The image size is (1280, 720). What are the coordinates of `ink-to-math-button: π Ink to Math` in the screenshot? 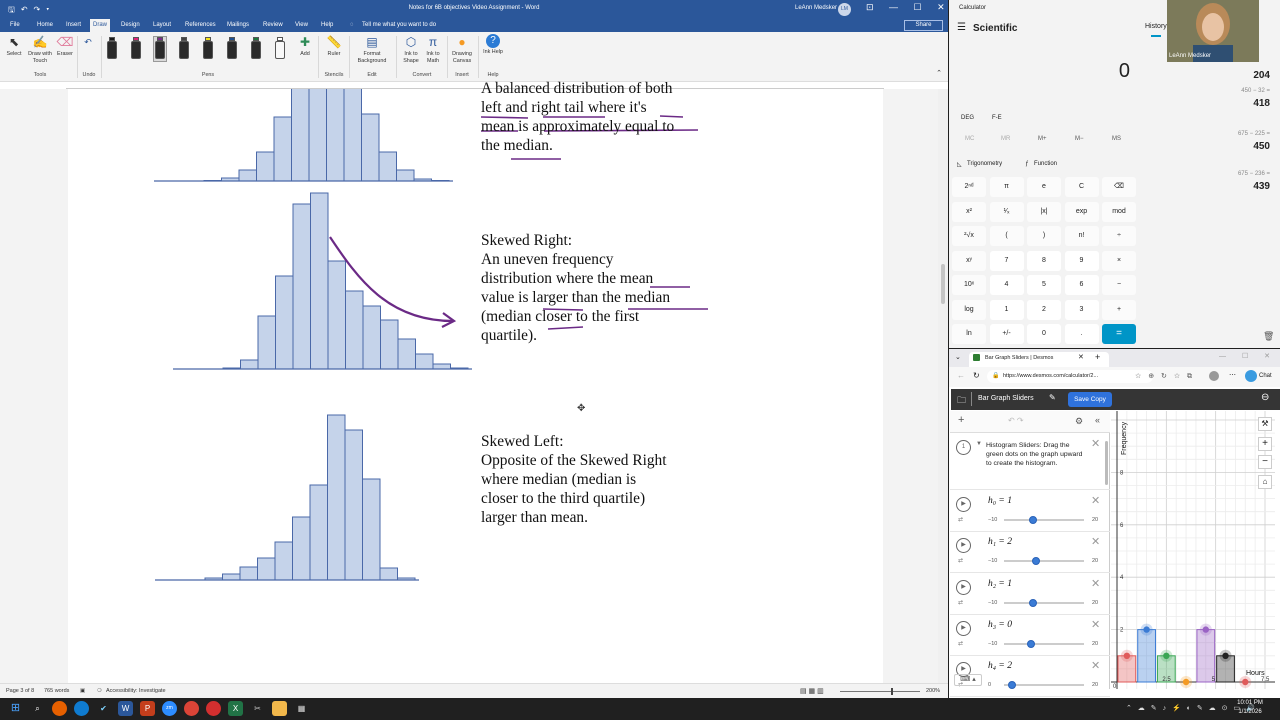 It's located at (433, 49).